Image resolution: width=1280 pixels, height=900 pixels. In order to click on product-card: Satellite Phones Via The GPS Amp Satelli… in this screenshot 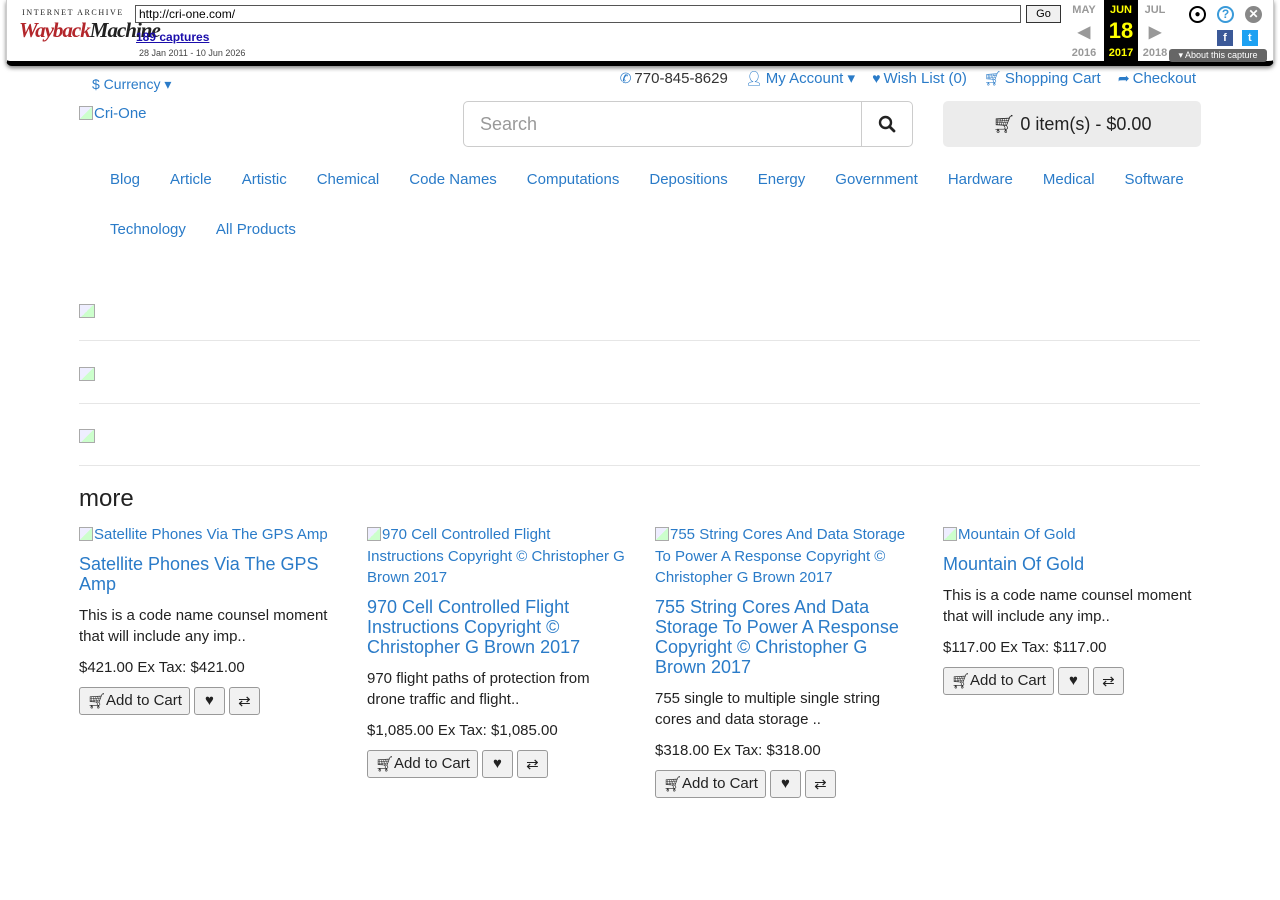, I will do `click(210, 619)`.